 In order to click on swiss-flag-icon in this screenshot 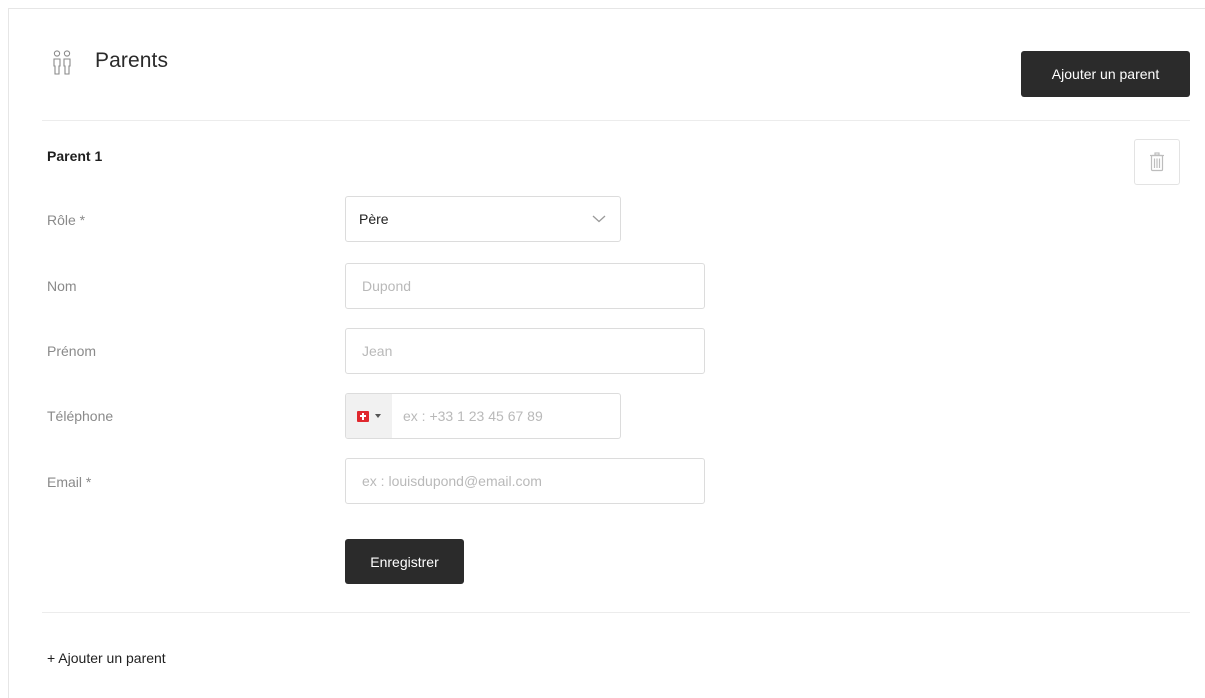, I will do `click(363, 416)`.